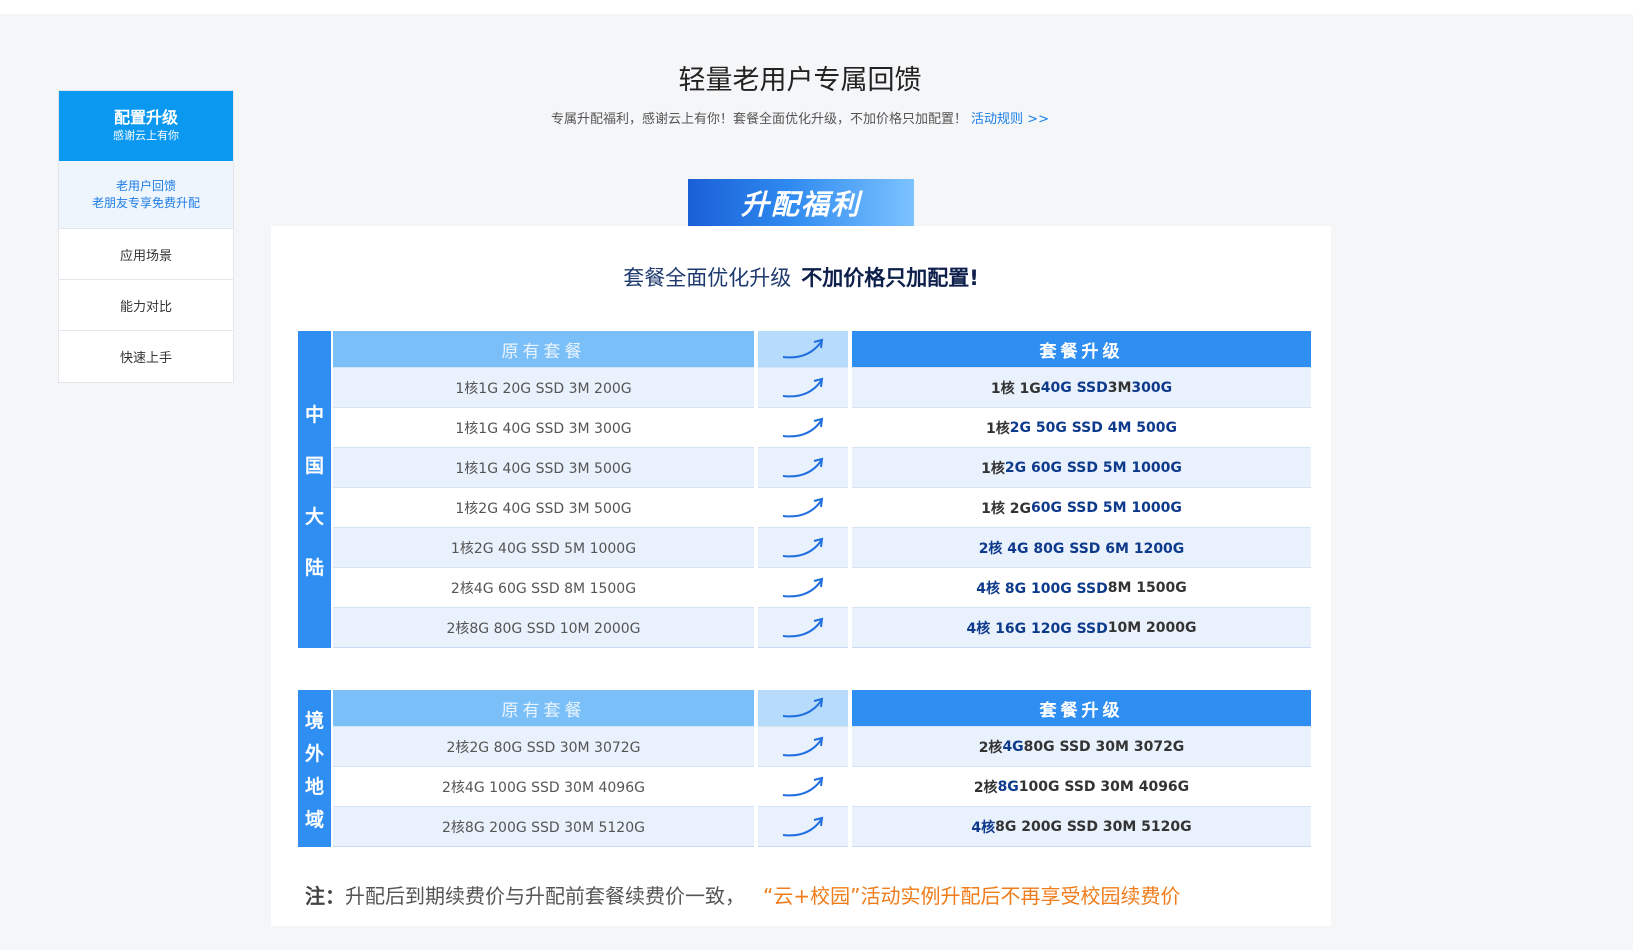 The width and height of the screenshot is (1633, 950). I want to click on original-plan-cell: 2核8G 200G SSD 30M 5120G, so click(543, 826).